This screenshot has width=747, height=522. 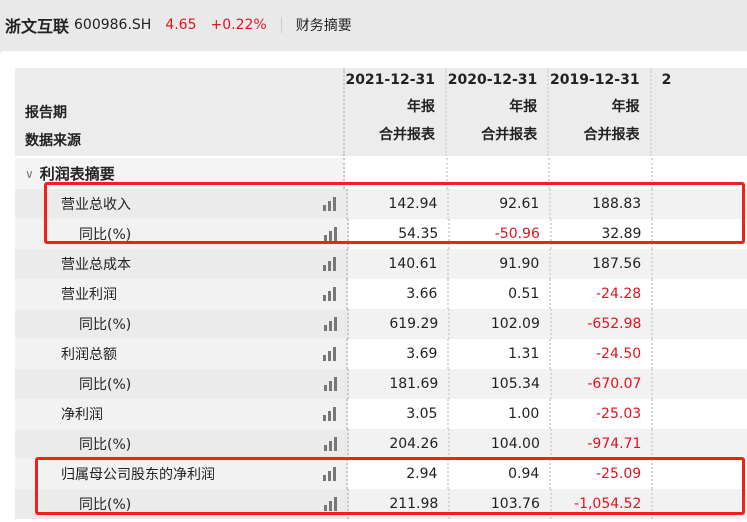 I want to click on table-row: 利润总额 3.69 1.31 -24.50, so click(x=381, y=354).